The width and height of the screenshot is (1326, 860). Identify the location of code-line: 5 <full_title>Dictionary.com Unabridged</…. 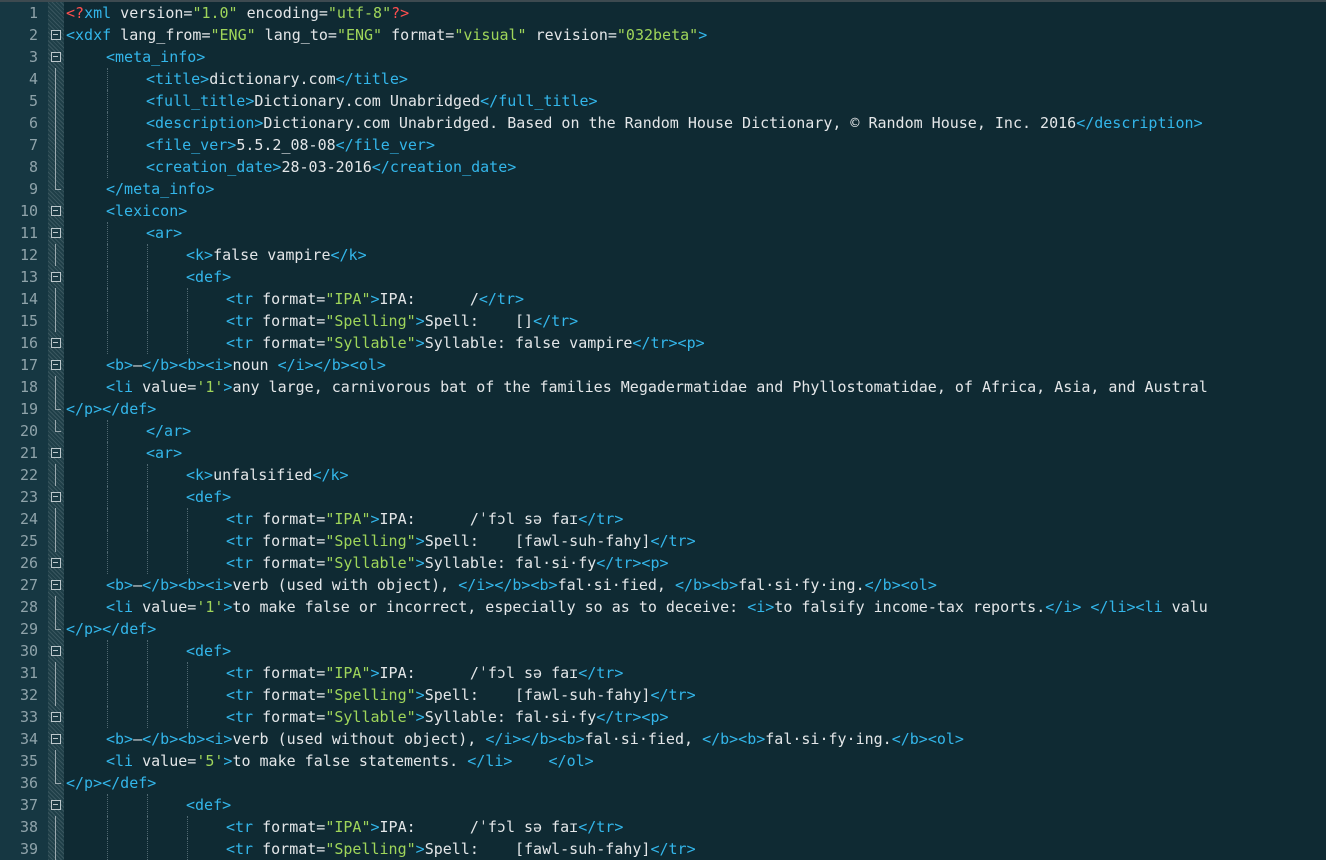
(663, 101).